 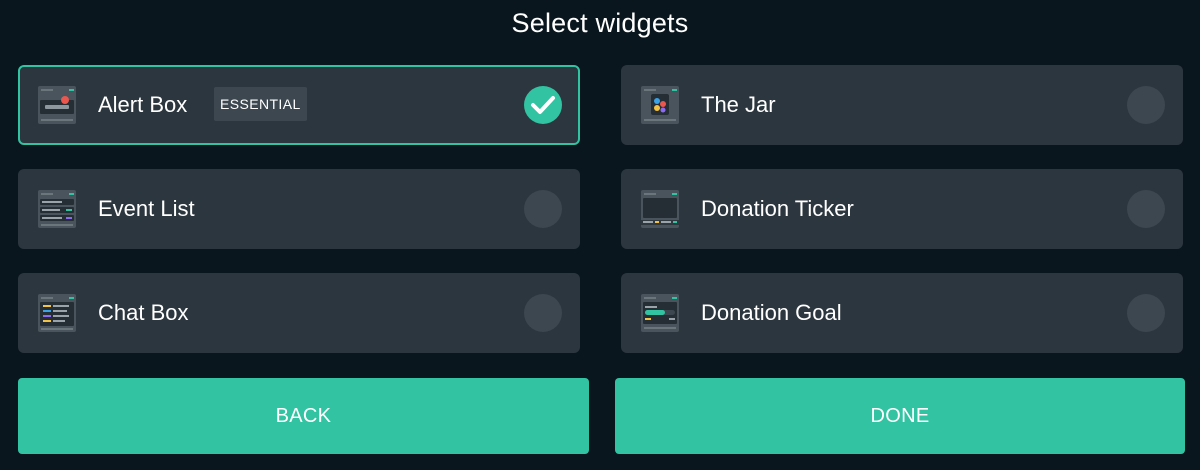 What do you see at coordinates (902, 209) in the screenshot?
I see `widget-card-donation-ticker: Donation Ticker` at bounding box center [902, 209].